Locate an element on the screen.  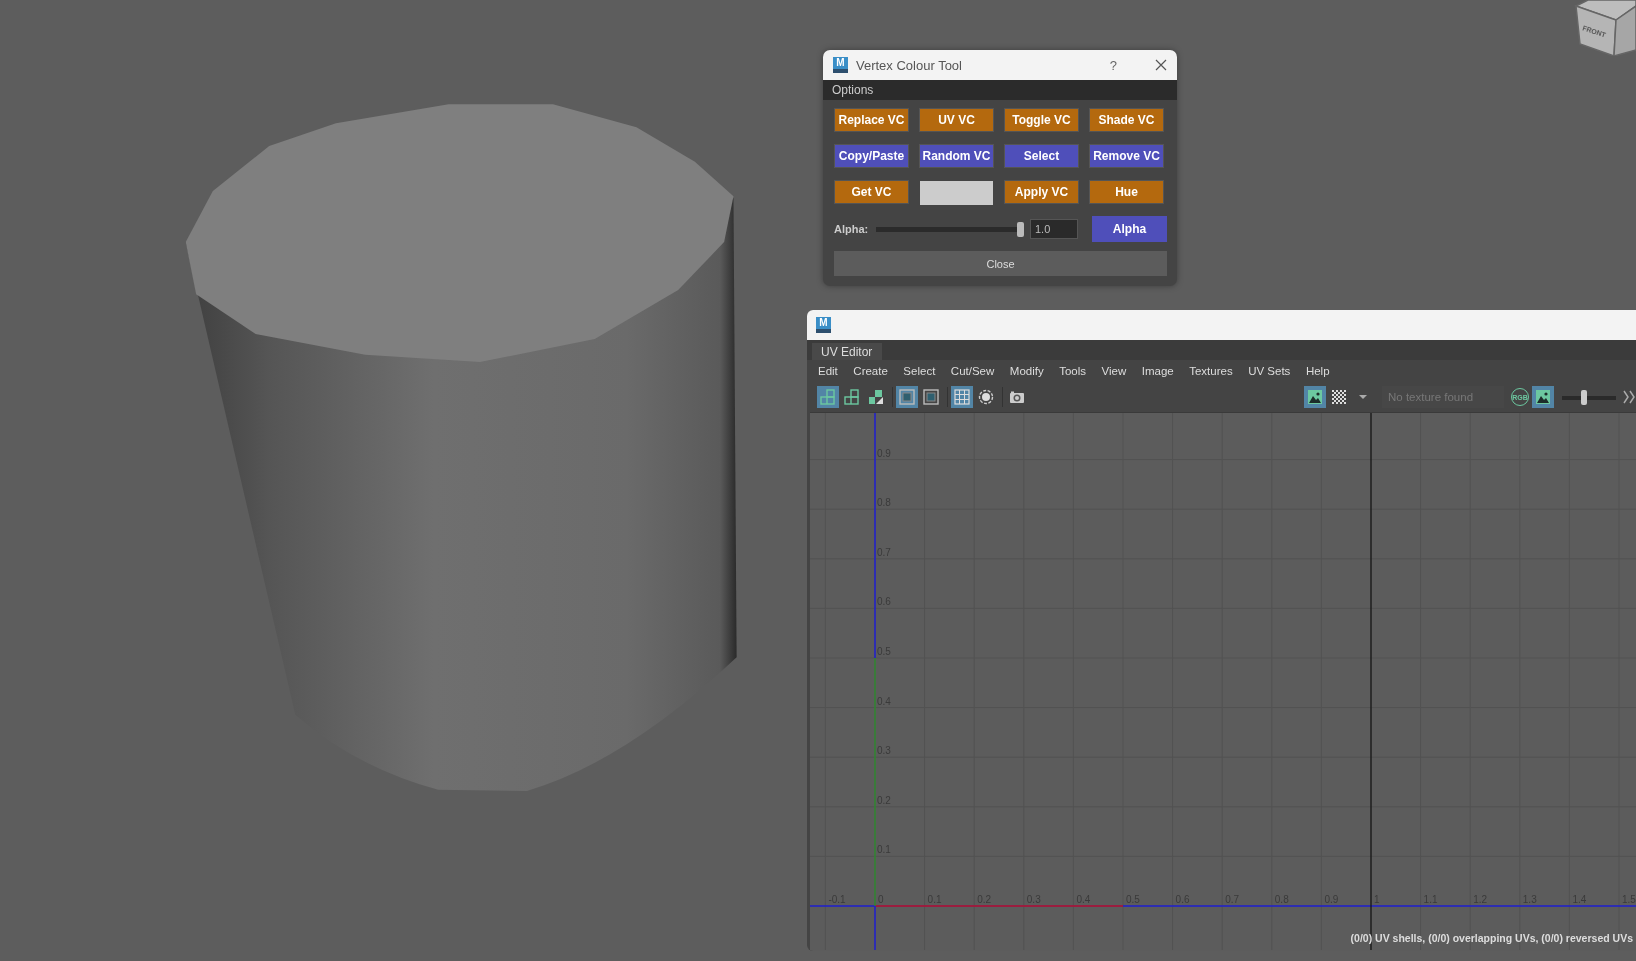
menu-item: Help is located at coordinates (1317, 371).